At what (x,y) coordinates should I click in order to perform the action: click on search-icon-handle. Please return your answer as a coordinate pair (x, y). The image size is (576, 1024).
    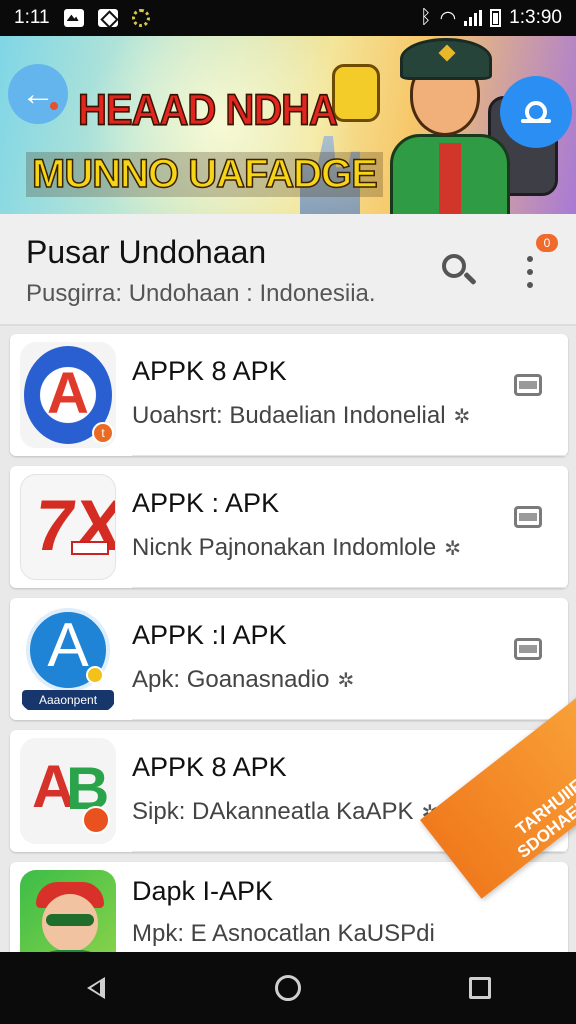
    Looking at the image, I should click on (470, 278).